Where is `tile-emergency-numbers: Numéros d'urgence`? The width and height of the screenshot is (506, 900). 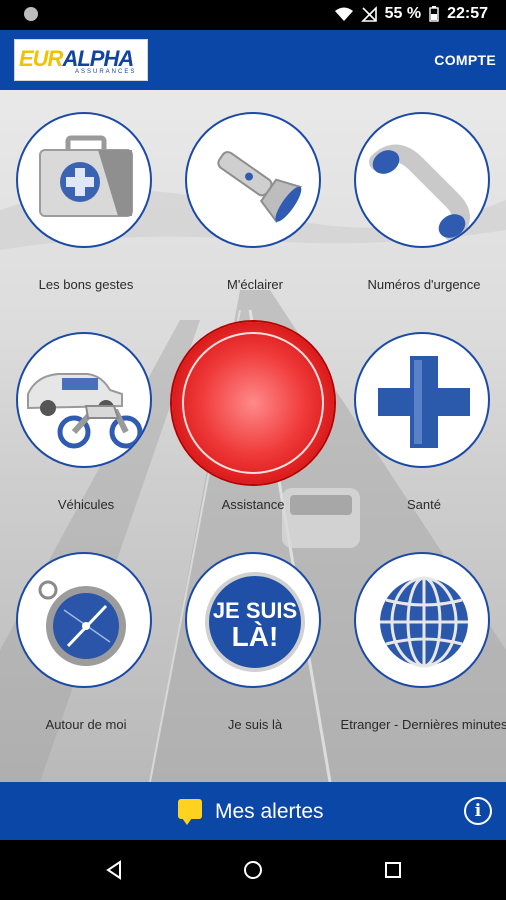 tile-emergency-numbers: Numéros d'urgence is located at coordinates (424, 207).